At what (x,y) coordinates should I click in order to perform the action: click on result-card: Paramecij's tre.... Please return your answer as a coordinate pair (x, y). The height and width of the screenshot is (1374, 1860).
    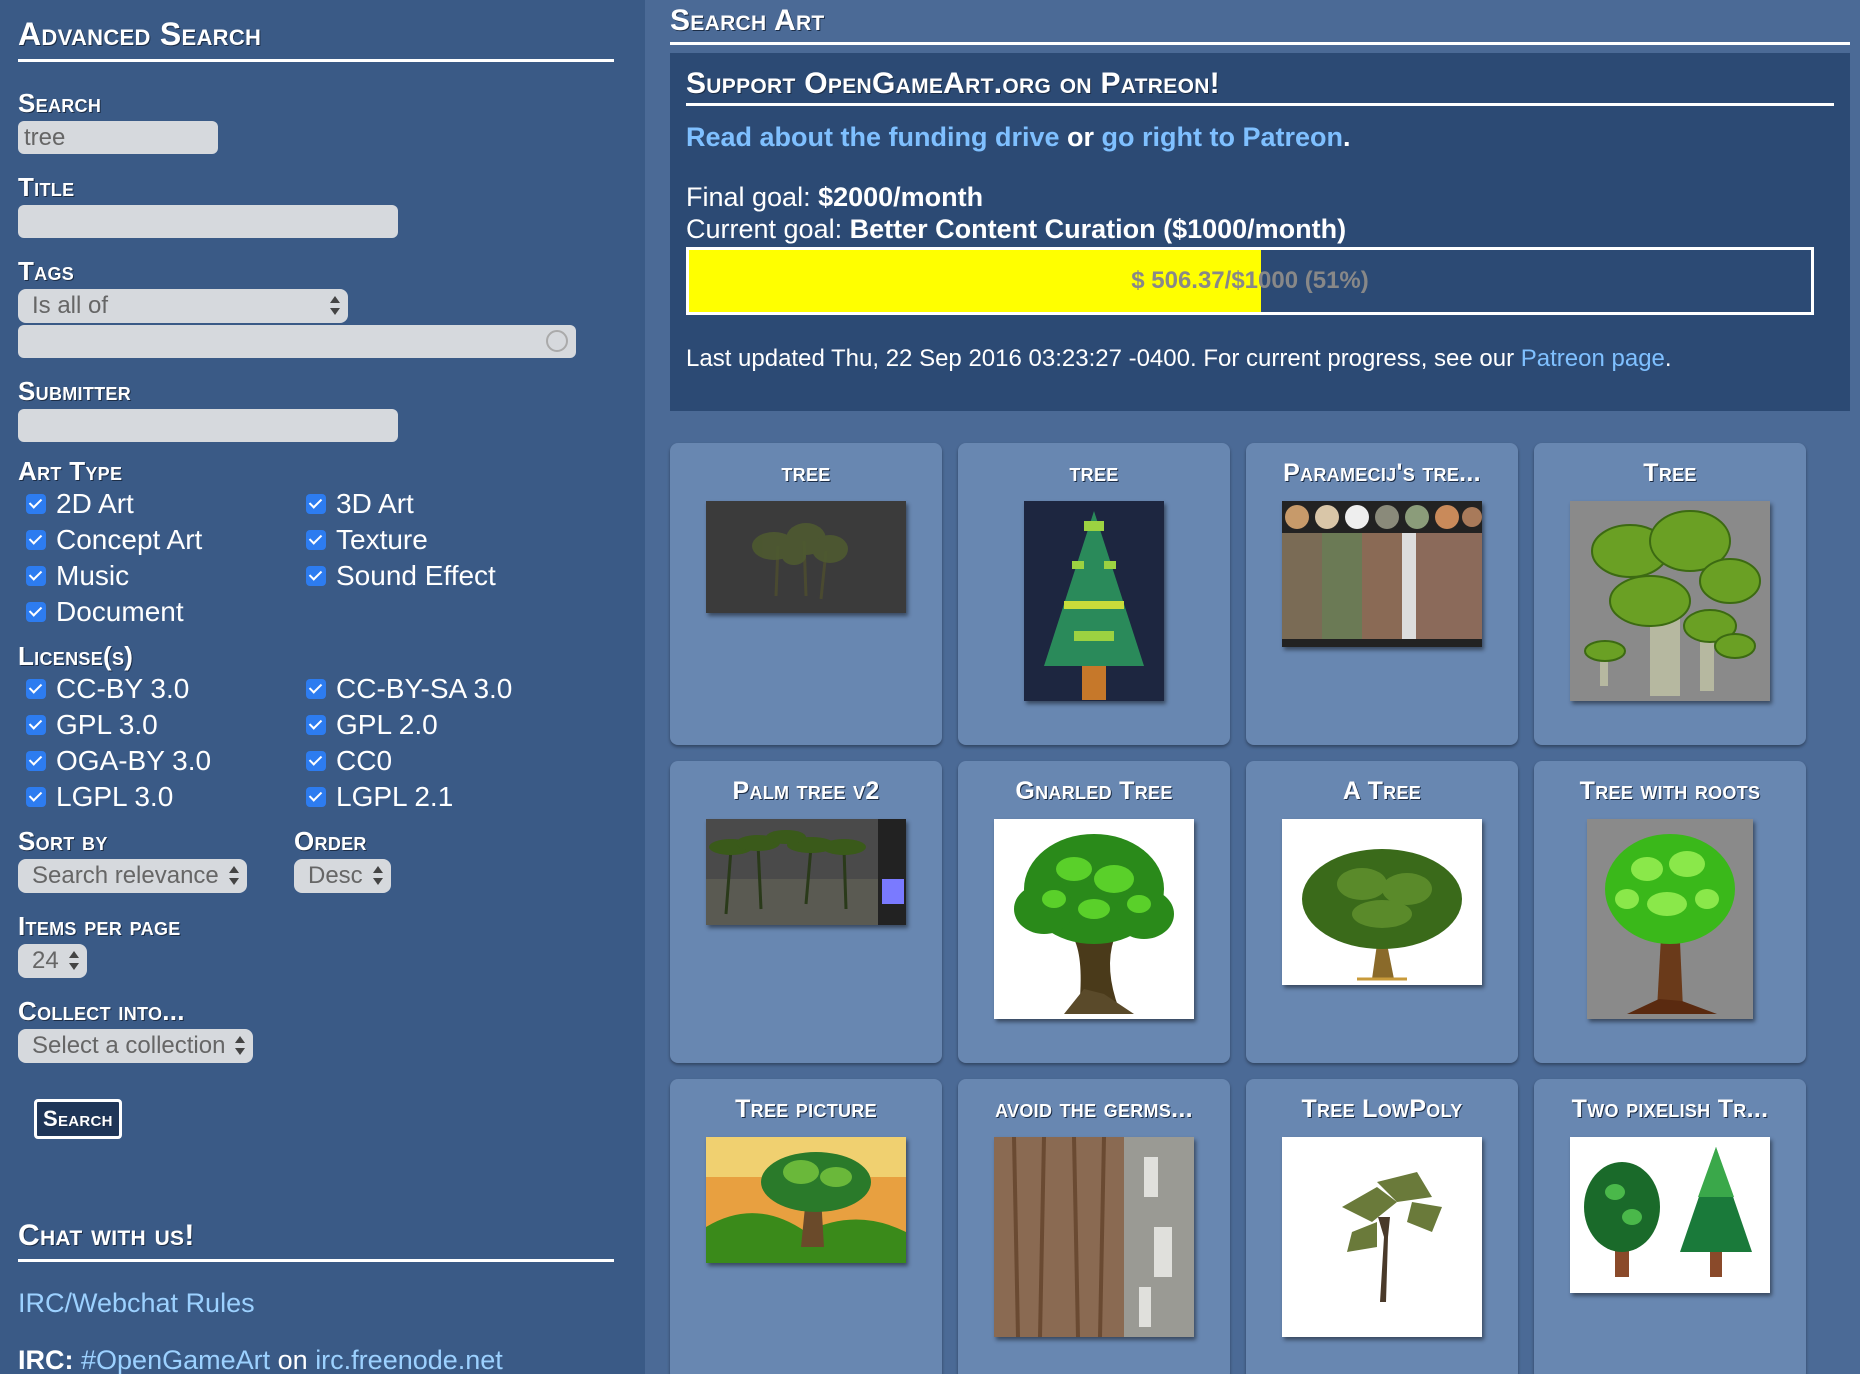
    Looking at the image, I should click on (1382, 594).